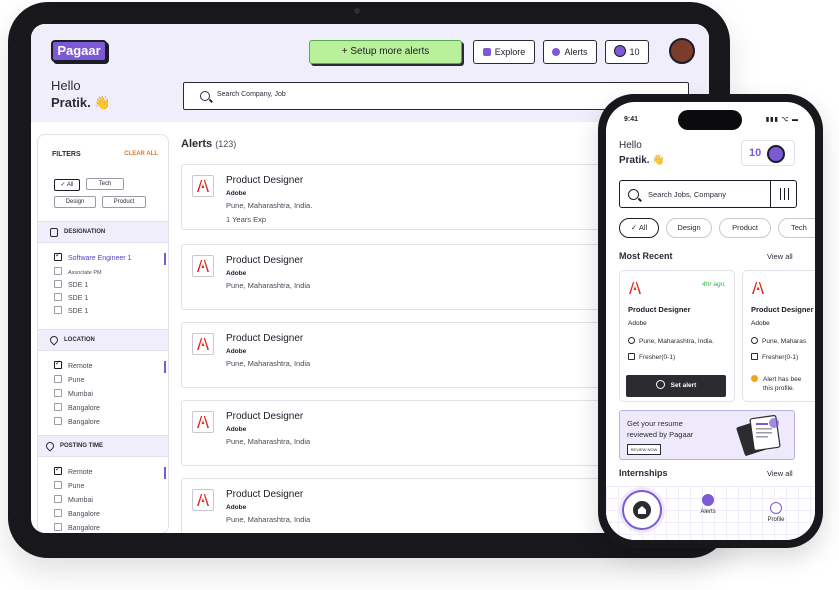 This screenshot has height=590, width=839. Describe the element at coordinates (265, 338) in the screenshot. I see `job-title: Product Designer` at that location.